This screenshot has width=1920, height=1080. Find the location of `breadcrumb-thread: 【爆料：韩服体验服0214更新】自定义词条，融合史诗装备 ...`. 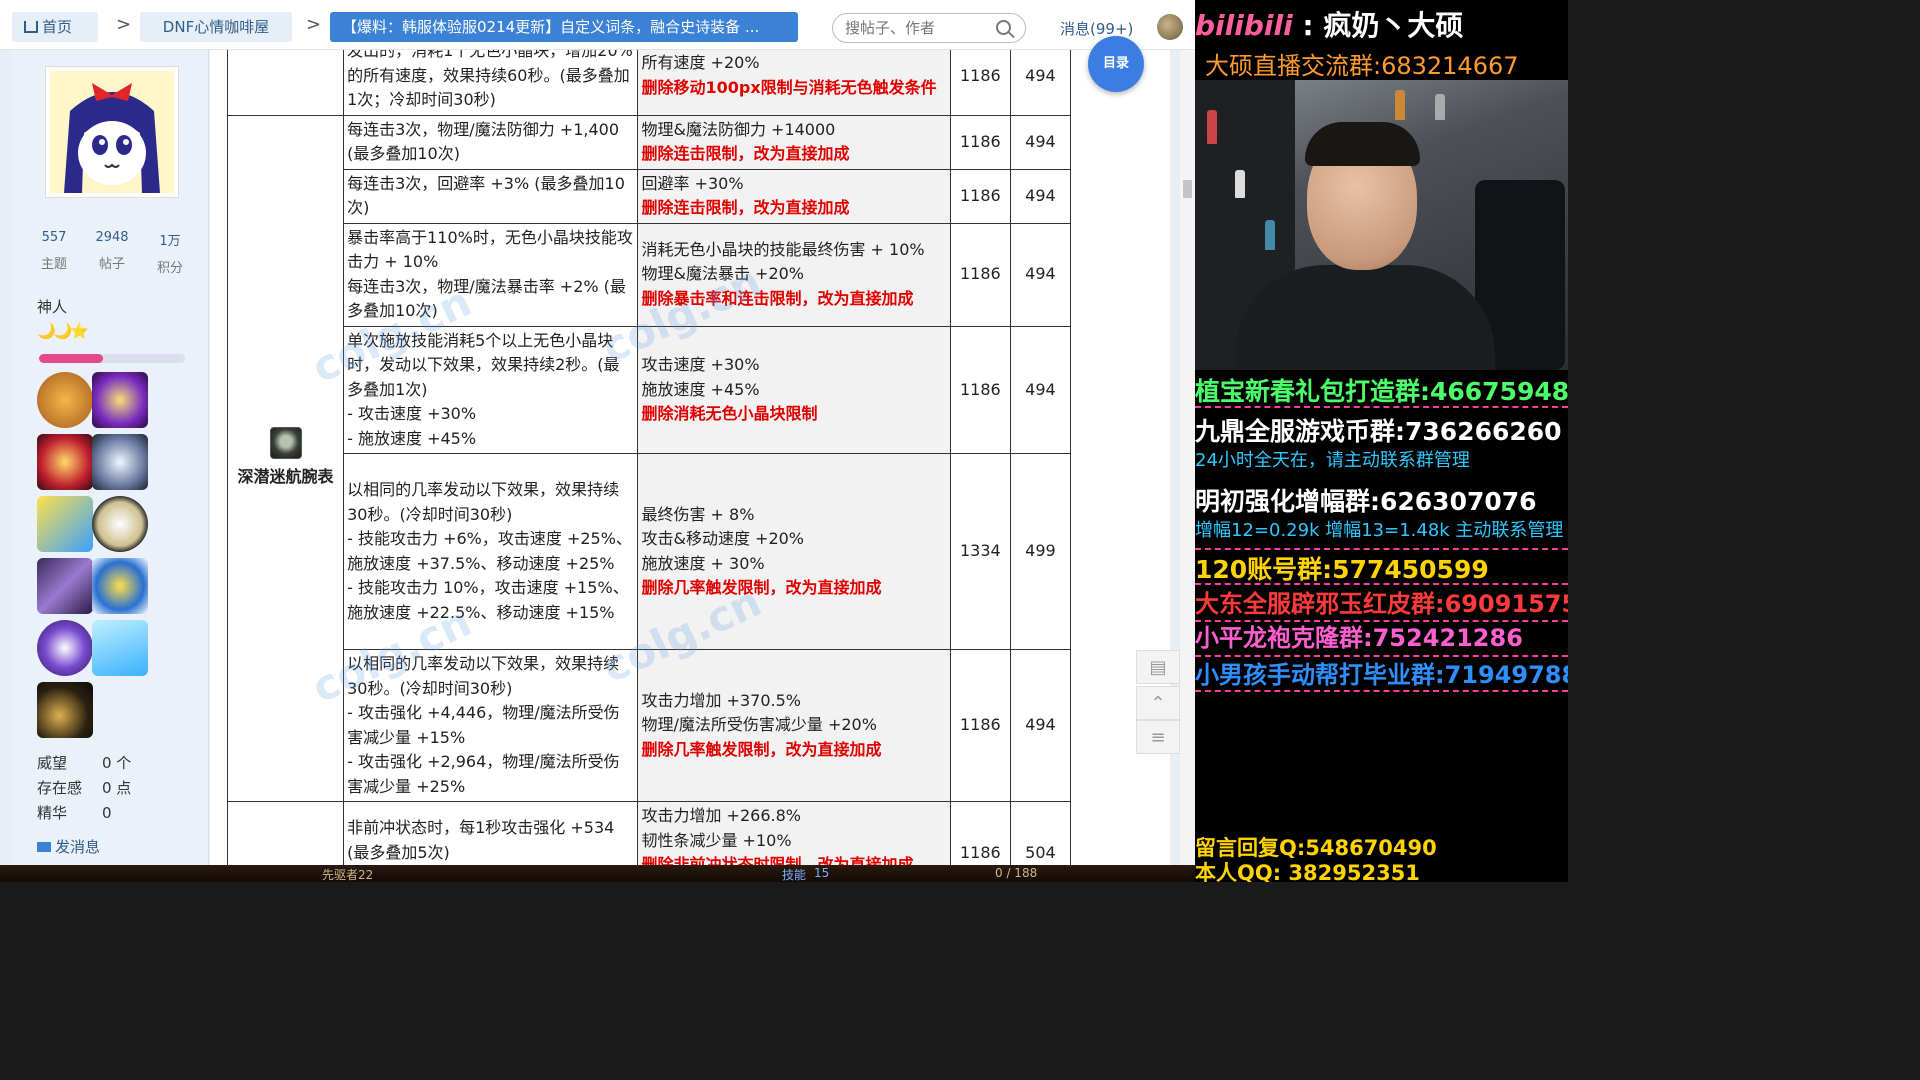

breadcrumb-thread: 【爆料：韩服体验服0214更新】自定义词条，融合史诗装备 ... is located at coordinates (564, 27).